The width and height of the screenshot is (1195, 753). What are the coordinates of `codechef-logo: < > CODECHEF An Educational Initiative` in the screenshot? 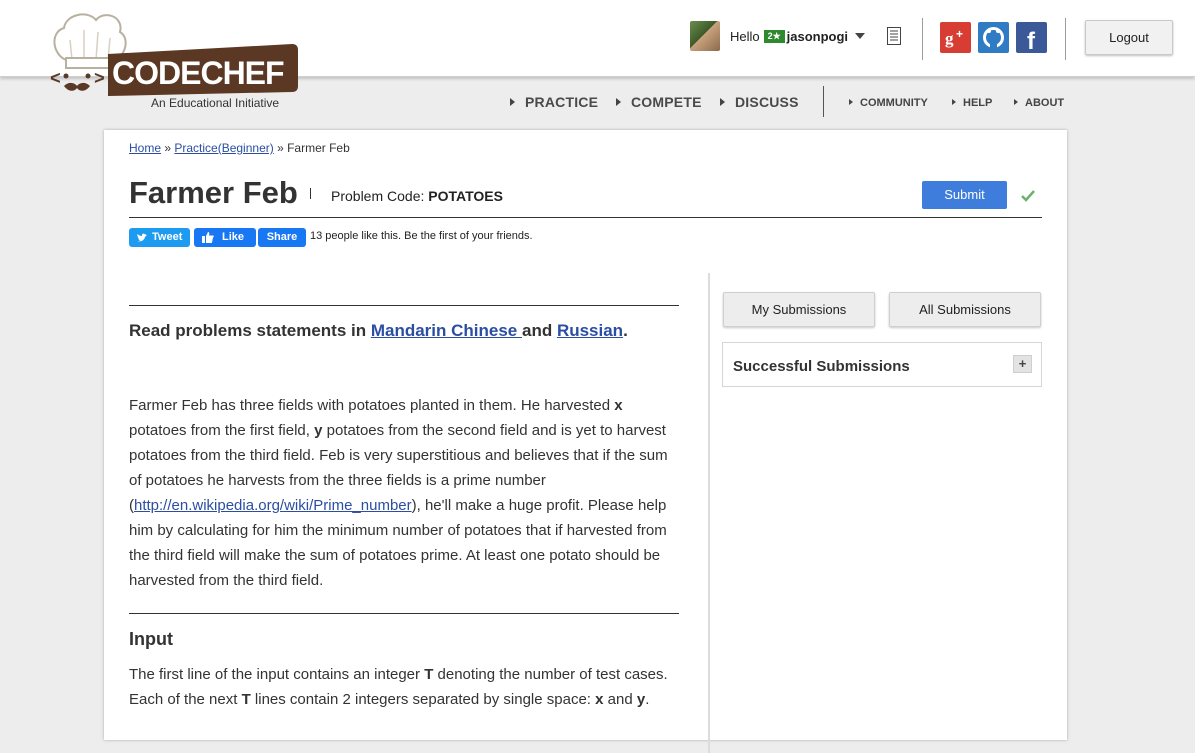 It's located at (174, 61).